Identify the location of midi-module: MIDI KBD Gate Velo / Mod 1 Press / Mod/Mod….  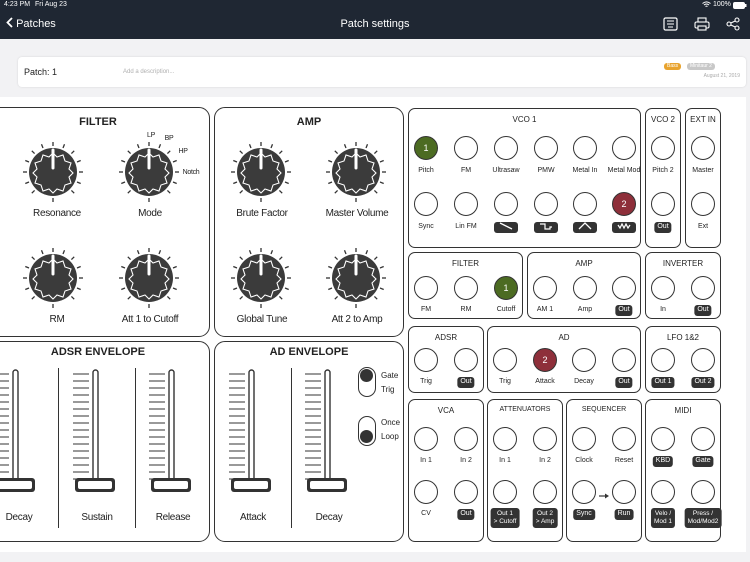
(683, 470).